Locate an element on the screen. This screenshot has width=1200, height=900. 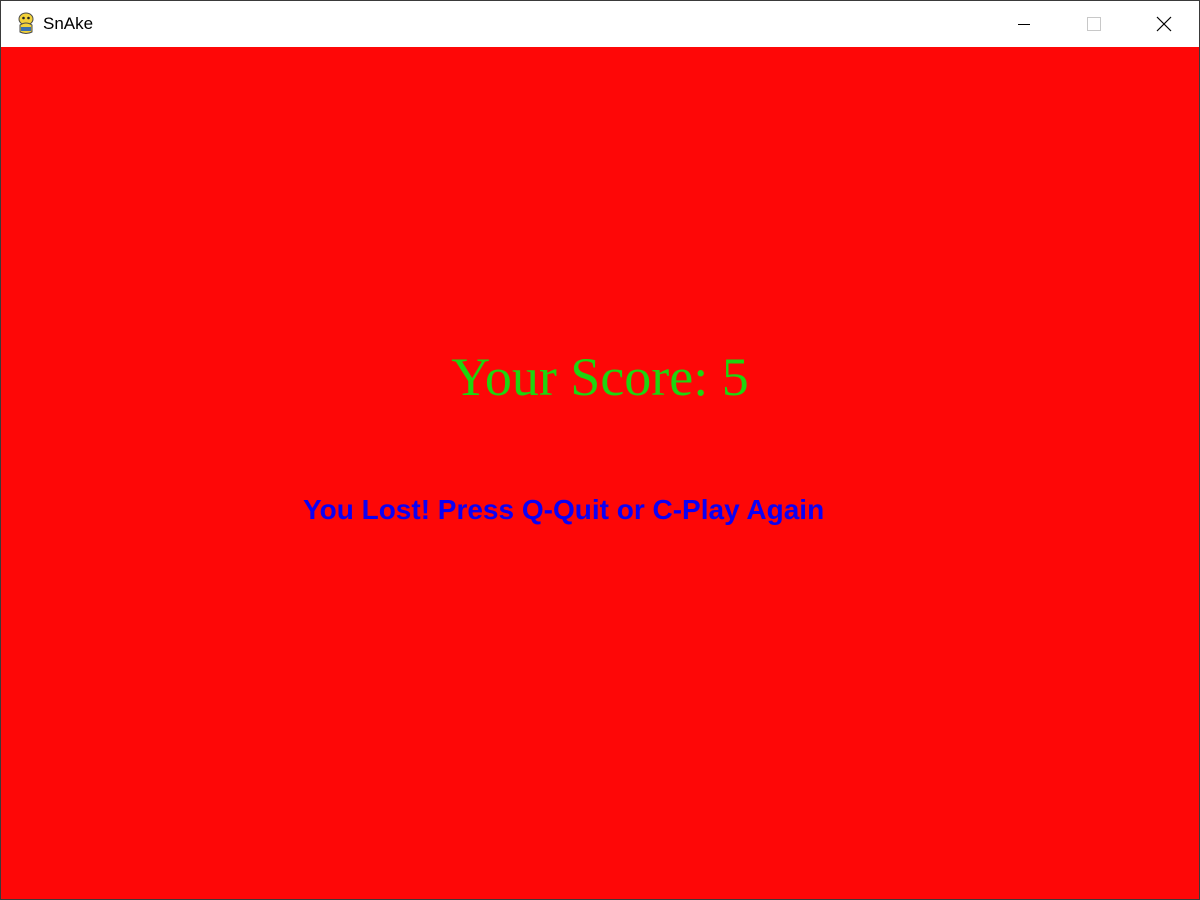
window-title: SnAke is located at coordinates (68, 23).